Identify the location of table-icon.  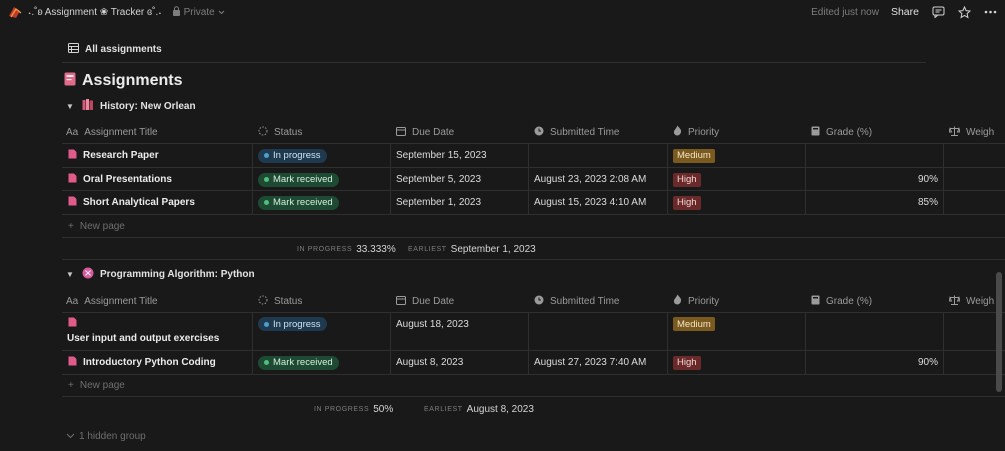
(73, 49).